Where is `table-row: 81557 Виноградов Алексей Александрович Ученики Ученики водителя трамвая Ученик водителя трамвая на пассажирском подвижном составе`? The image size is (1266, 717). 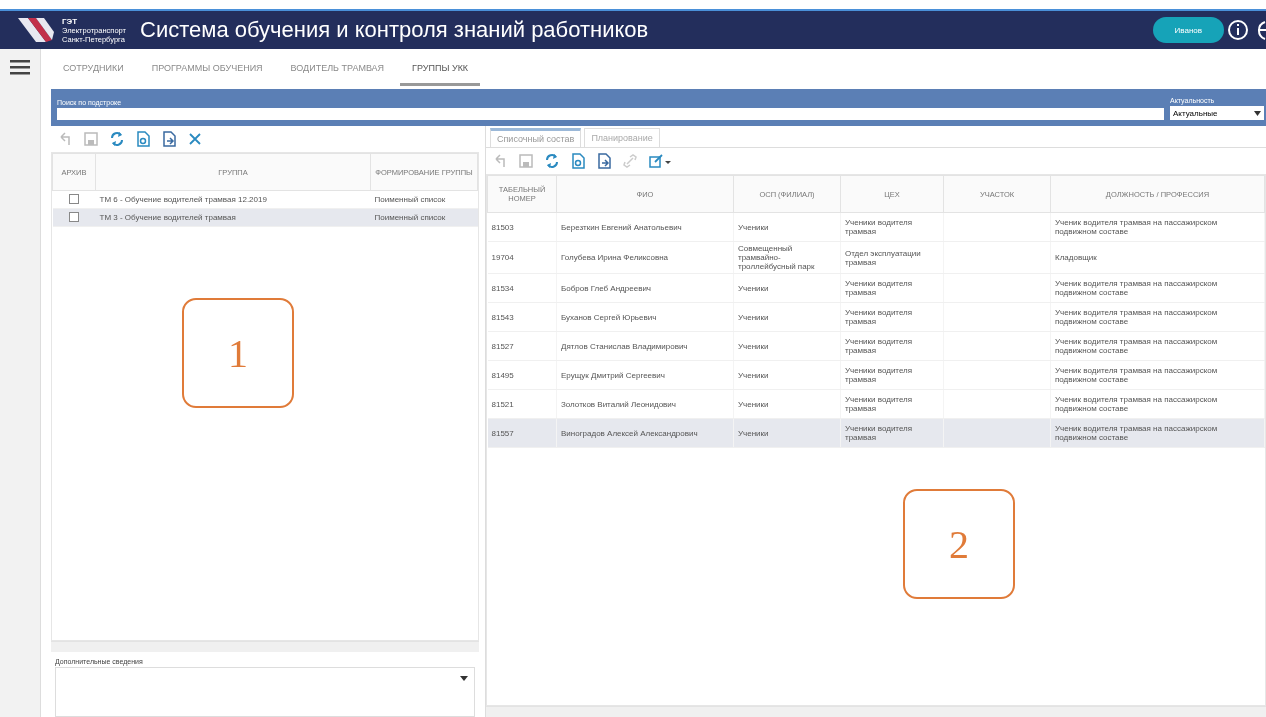 table-row: 81557 Виноградов Алексей Александрович Ученики Ученики водителя трамвая Ученик водителя трамвая на пассажирском подвижном составе is located at coordinates (876, 433).